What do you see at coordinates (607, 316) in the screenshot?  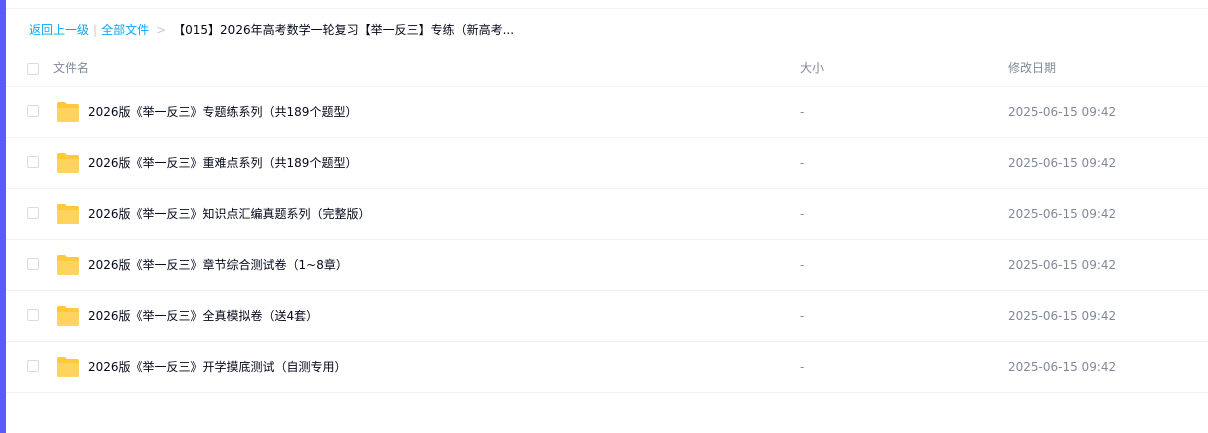 I see `table-row: 2026版《举一反三》全真模拟卷（送4套） - 2025-06-15 09:42` at bounding box center [607, 316].